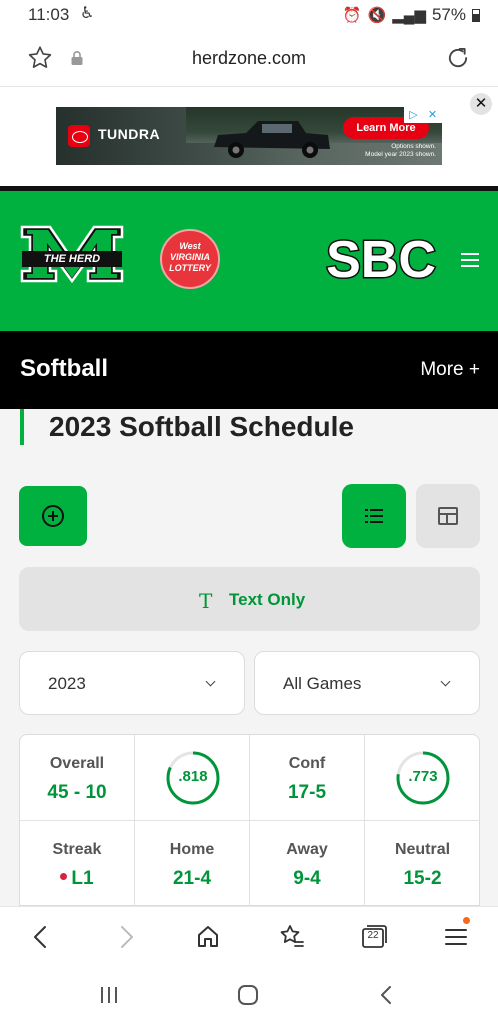 The height and width of the screenshot is (1023, 498). Describe the element at coordinates (249, 370) in the screenshot. I see `sport-nav-bar: Softball More +` at that location.